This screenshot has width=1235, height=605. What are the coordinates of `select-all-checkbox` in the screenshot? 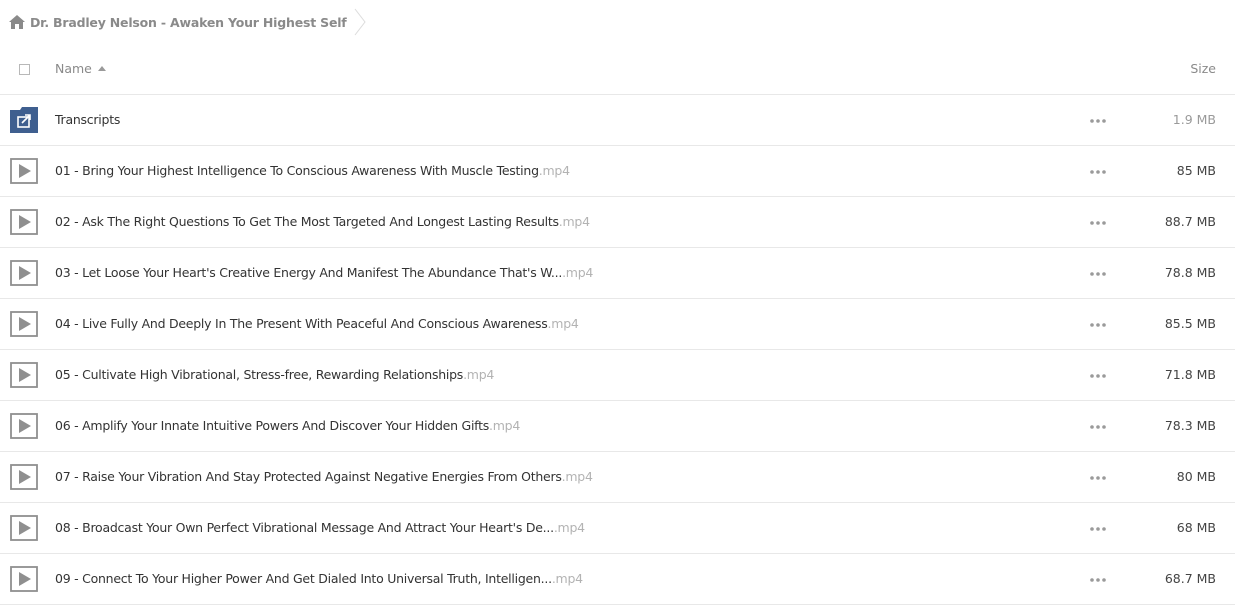 It's located at (24, 69).